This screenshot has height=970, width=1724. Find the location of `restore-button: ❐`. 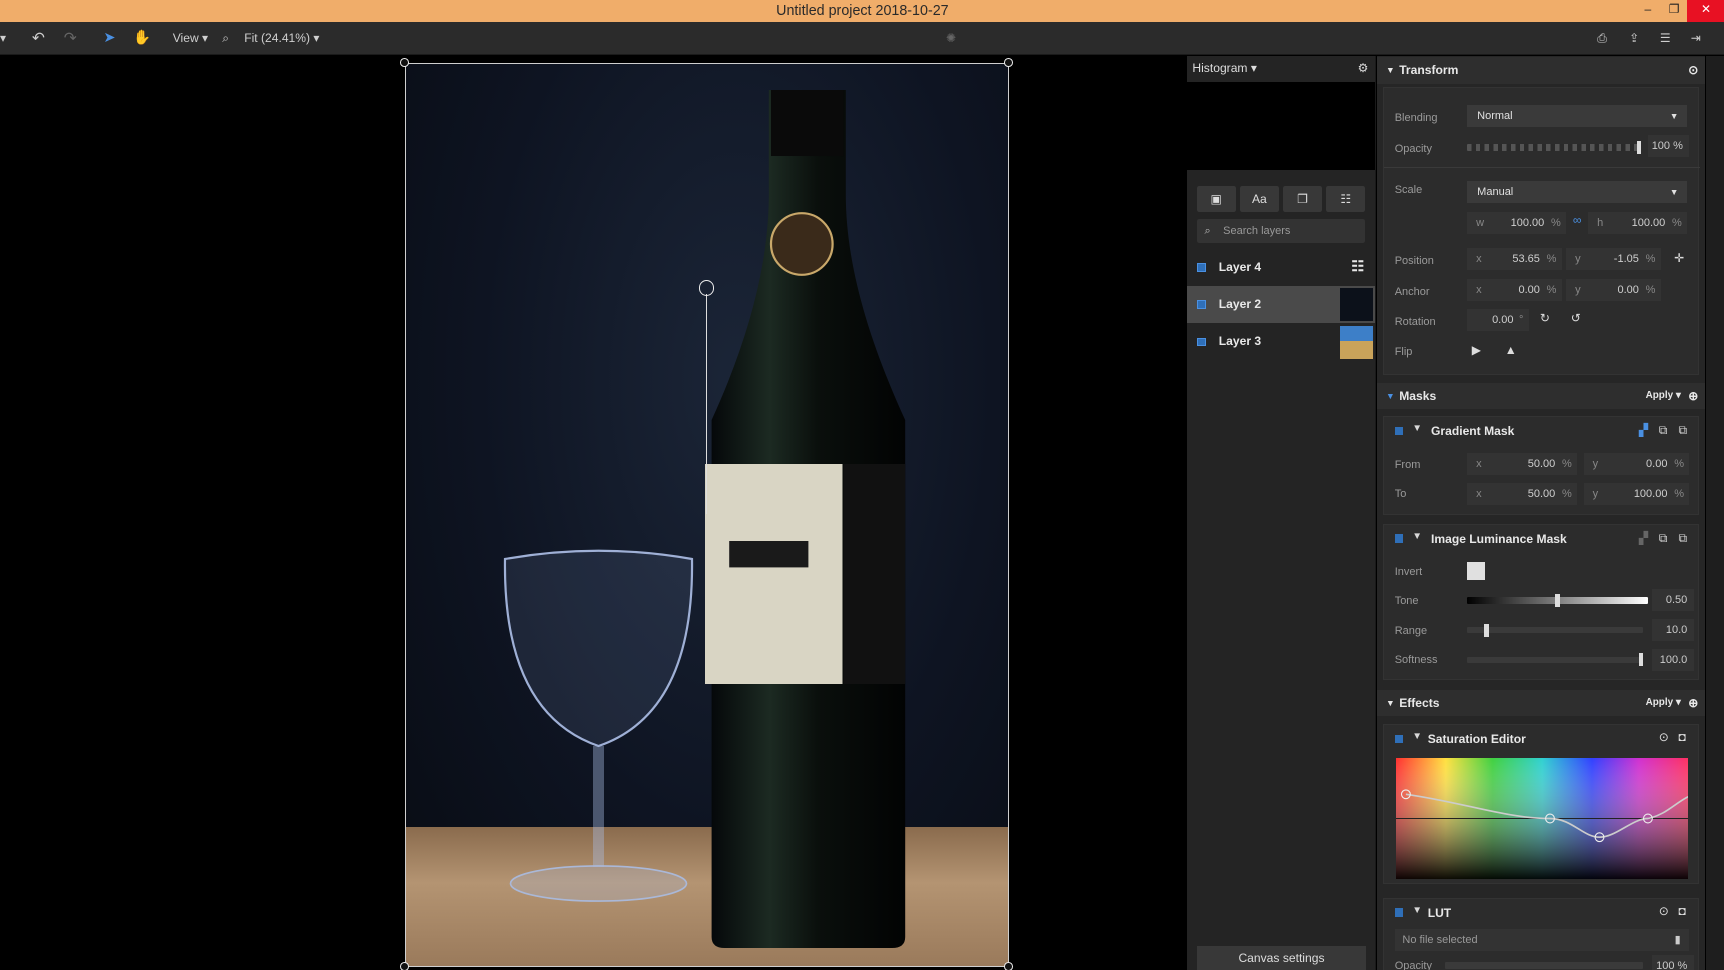

restore-button: ❐ is located at coordinates (1674, 11).